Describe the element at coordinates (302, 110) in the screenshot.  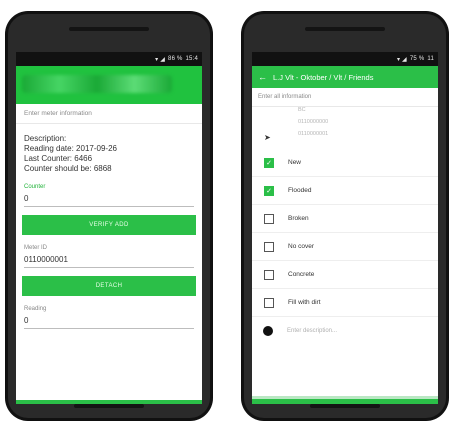
I see `value-top: BC` at that location.